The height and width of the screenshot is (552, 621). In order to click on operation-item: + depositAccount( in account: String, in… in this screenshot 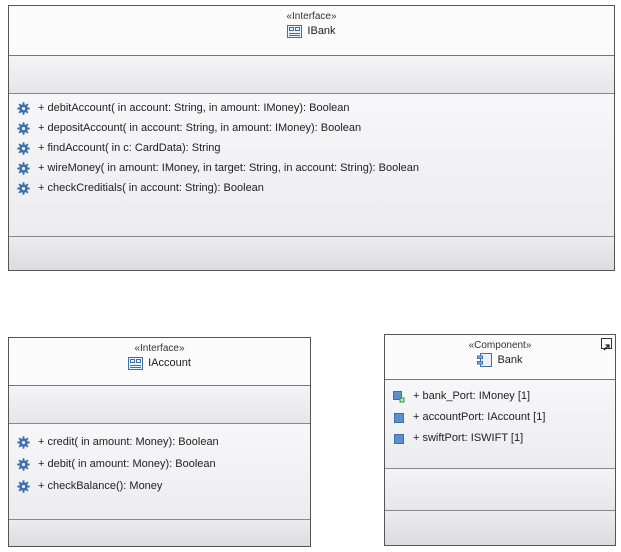, I will do `click(315, 128)`.